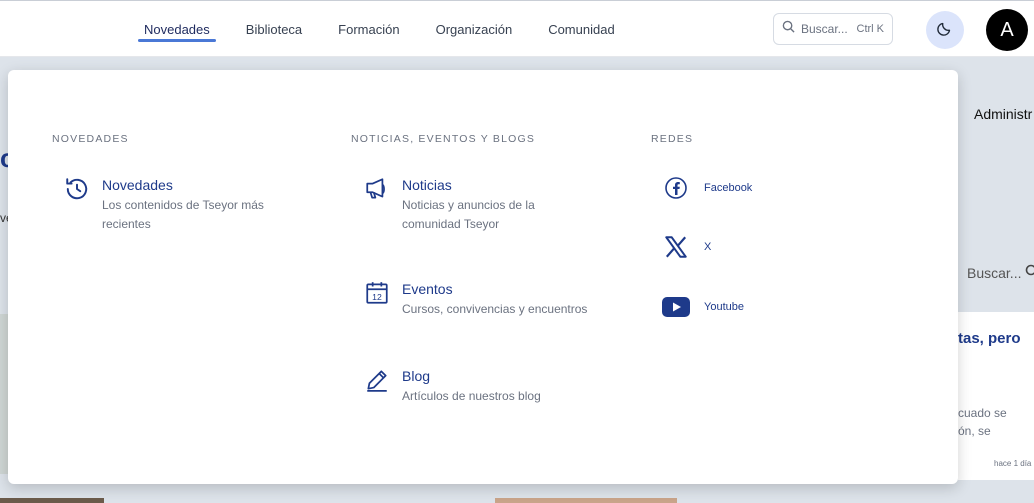  Describe the element at coordinates (676, 307) in the screenshot. I see `youtube-icon` at that location.